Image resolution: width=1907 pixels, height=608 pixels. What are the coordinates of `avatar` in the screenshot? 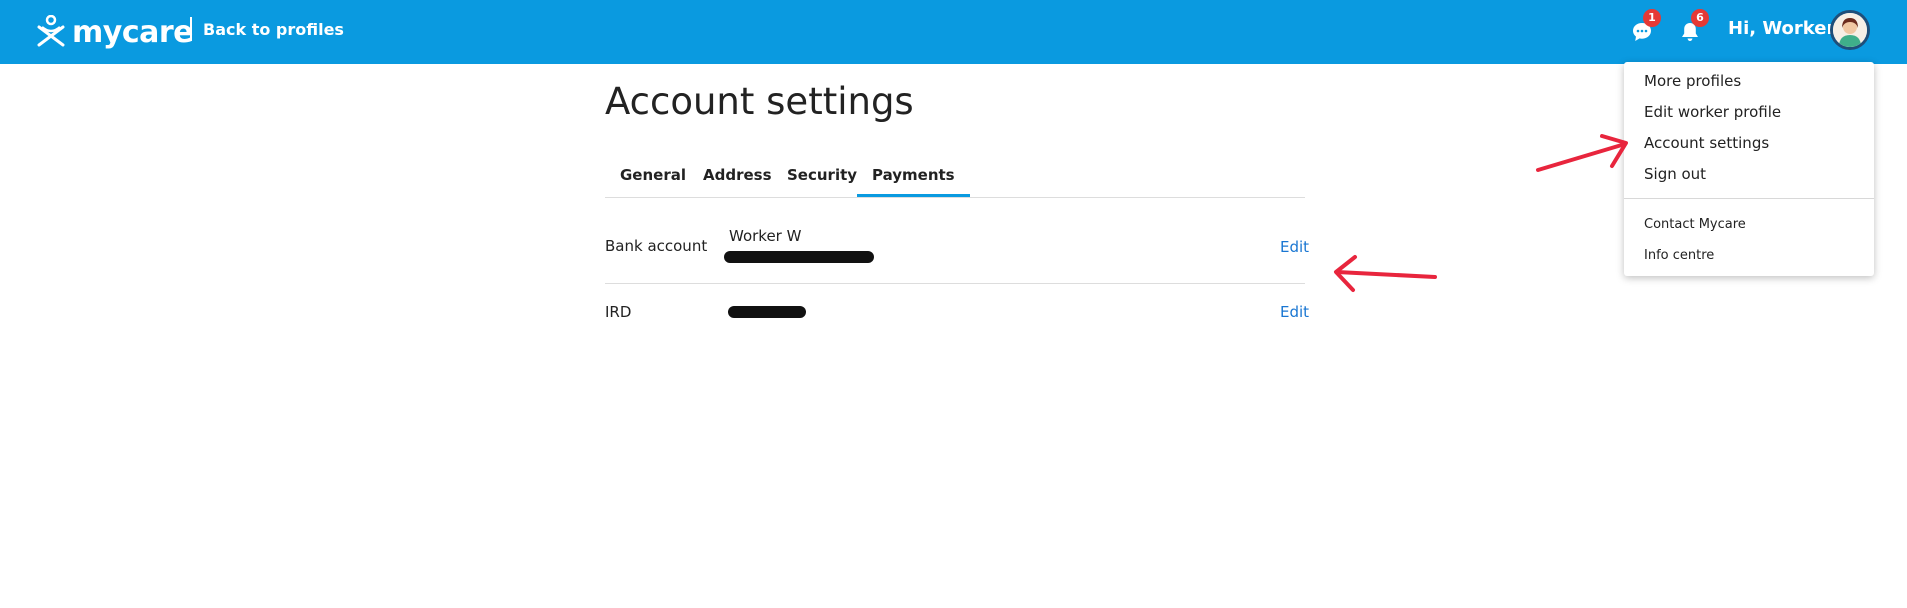 It's located at (1850, 30).